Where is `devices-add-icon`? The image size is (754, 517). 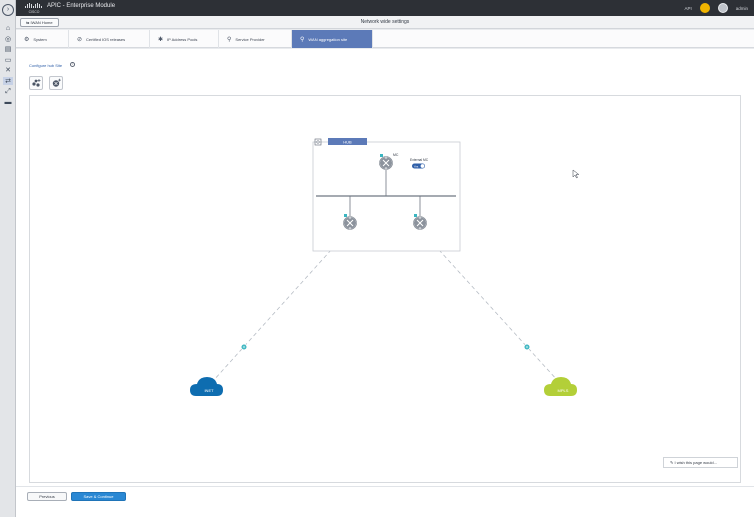 devices-add-icon is located at coordinates (36, 83).